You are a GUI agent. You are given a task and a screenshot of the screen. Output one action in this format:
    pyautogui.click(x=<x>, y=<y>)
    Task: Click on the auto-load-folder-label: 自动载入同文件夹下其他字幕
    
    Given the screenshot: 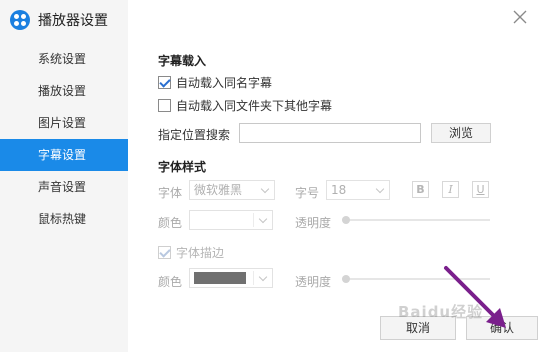 What is the action you would take?
    pyautogui.click(x=254, y=105)
    